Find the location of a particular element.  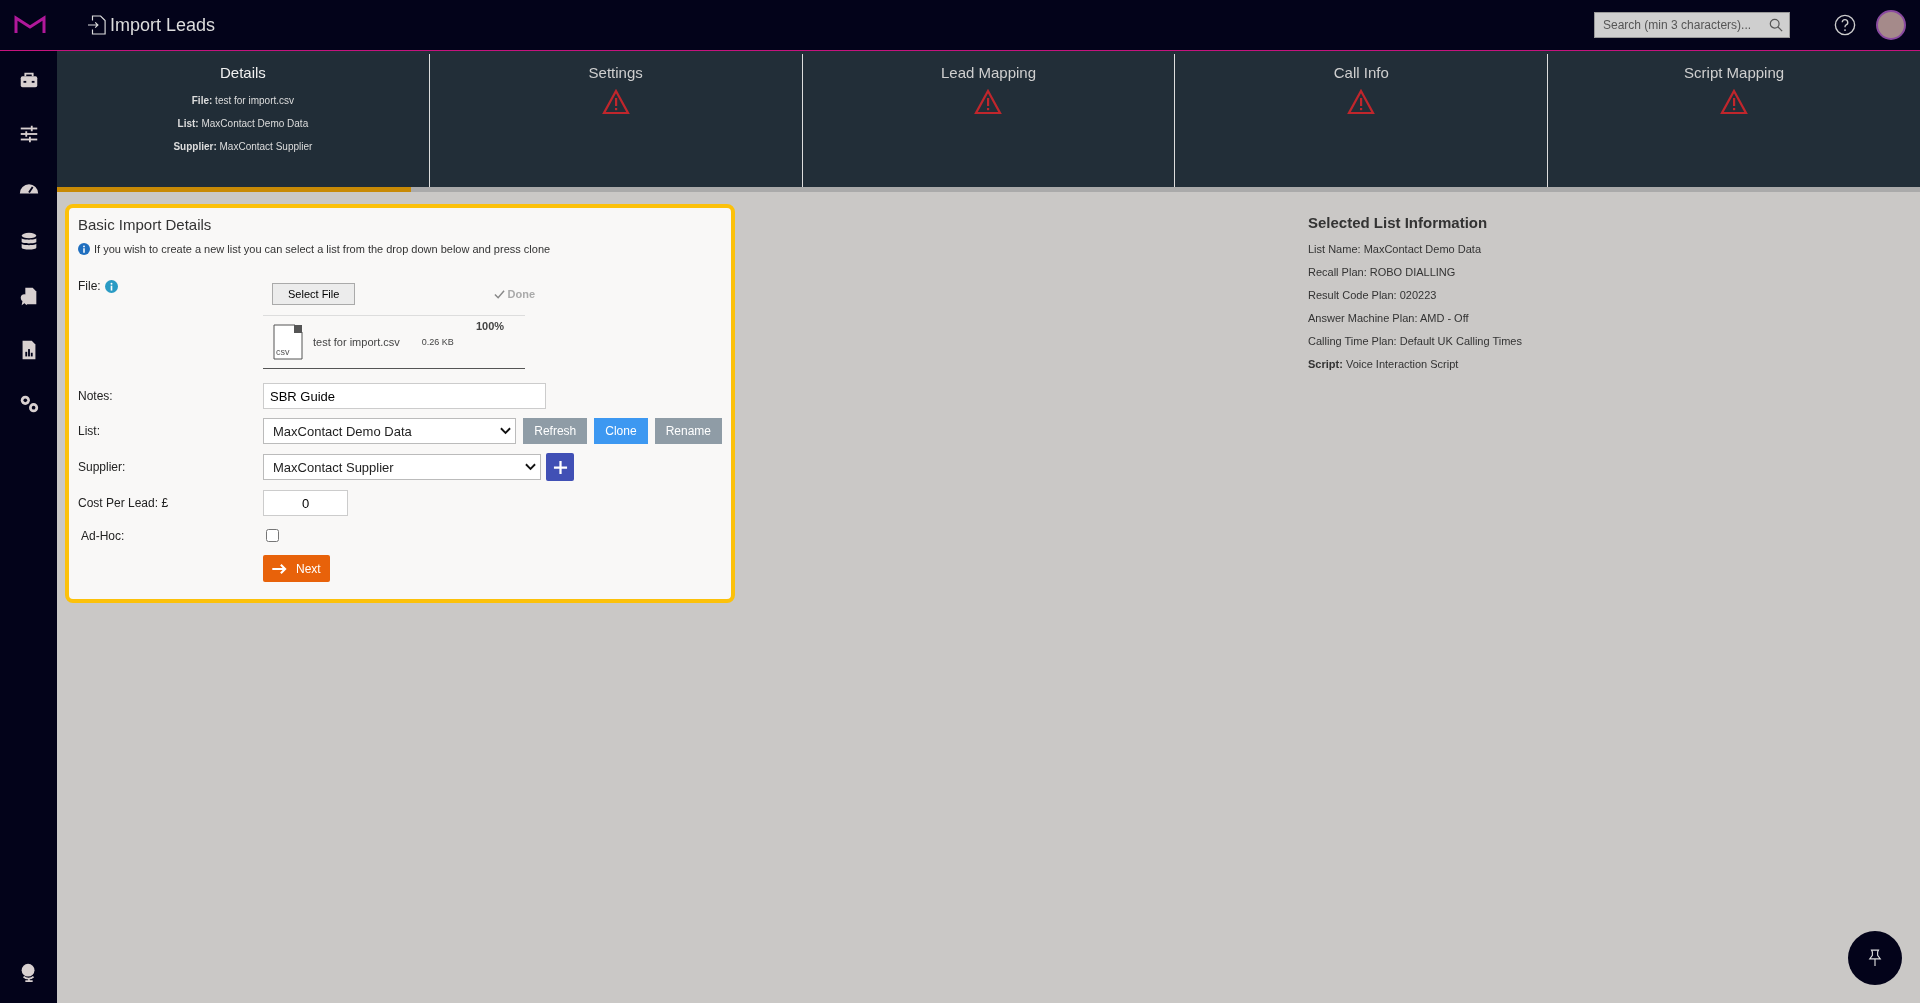

pin-icon is located at coordinates (1875, 958).